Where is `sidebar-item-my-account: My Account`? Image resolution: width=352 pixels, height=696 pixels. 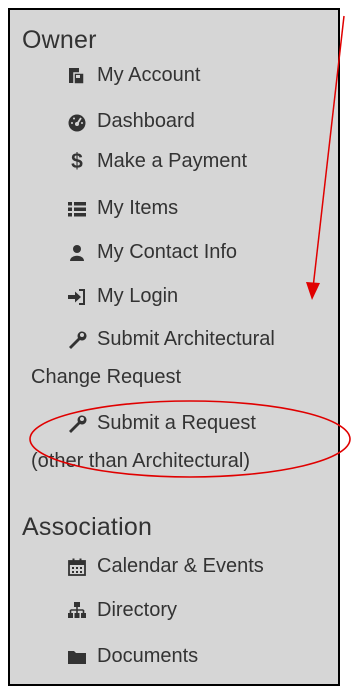
sidebar-item-my-account: My Account is located at coordinates (133, 75).